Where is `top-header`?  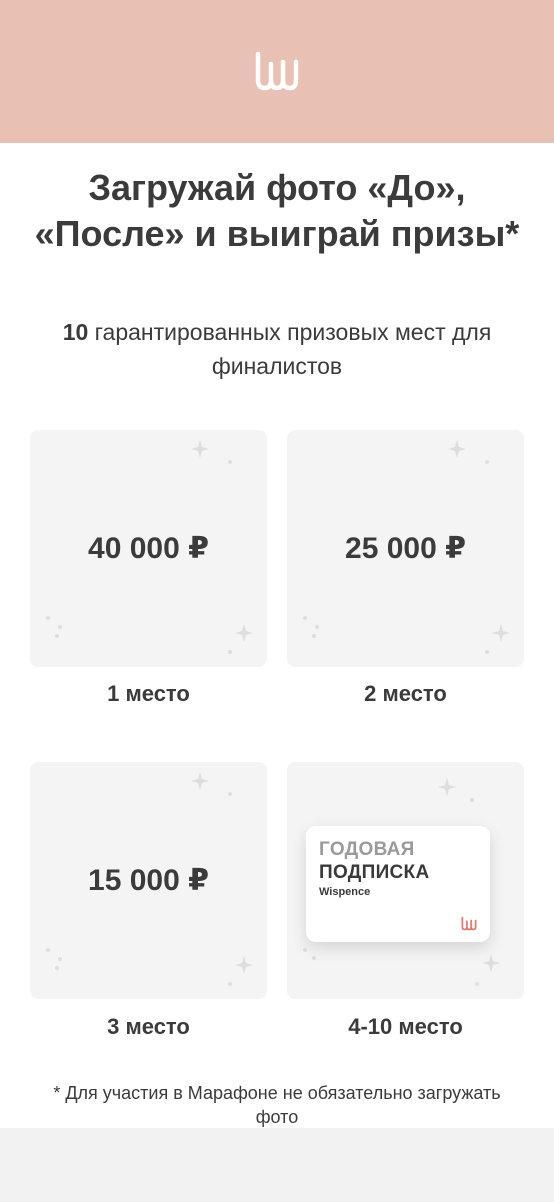 top-header is located at coordinates (277, 71).